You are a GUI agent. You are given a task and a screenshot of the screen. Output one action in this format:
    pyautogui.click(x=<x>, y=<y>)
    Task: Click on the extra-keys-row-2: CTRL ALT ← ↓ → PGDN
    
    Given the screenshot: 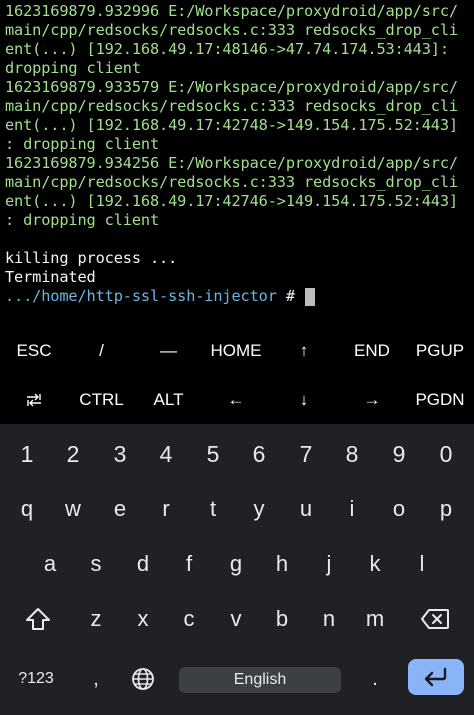 What is the action you would take?
    pyautogui.click(x=237, y=399)
    